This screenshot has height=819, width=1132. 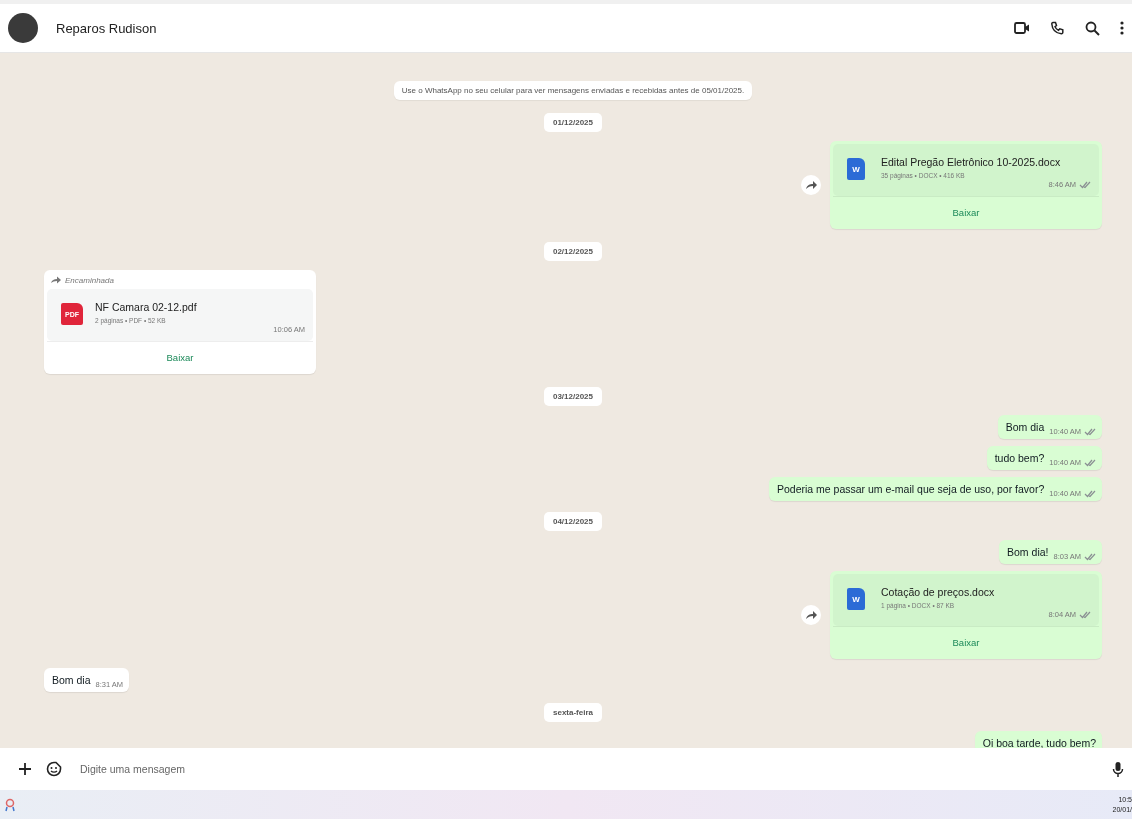 What do you see at coordinates (56, 280) in the screenshot?
I see `forwarded-icon` at bounding box center [56, 280].